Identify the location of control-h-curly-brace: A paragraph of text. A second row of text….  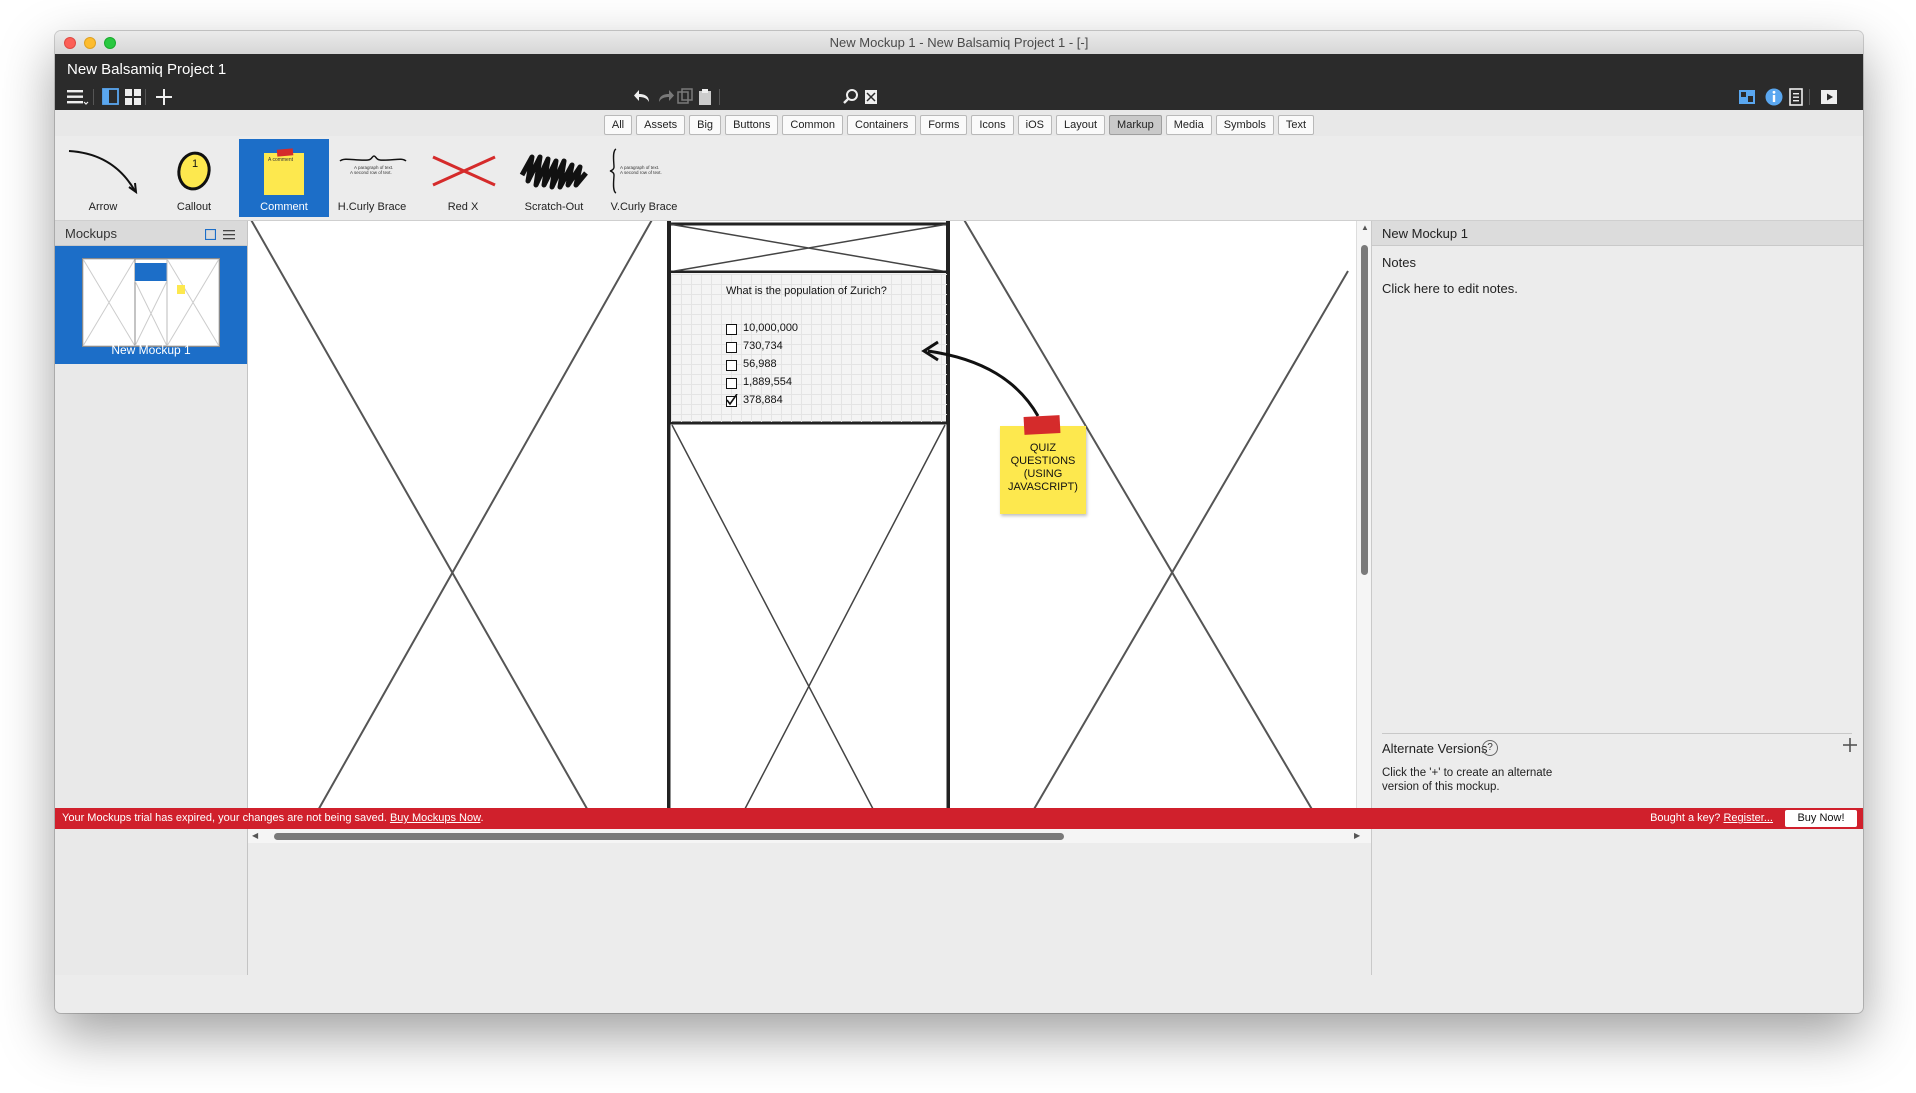
(372, 178).